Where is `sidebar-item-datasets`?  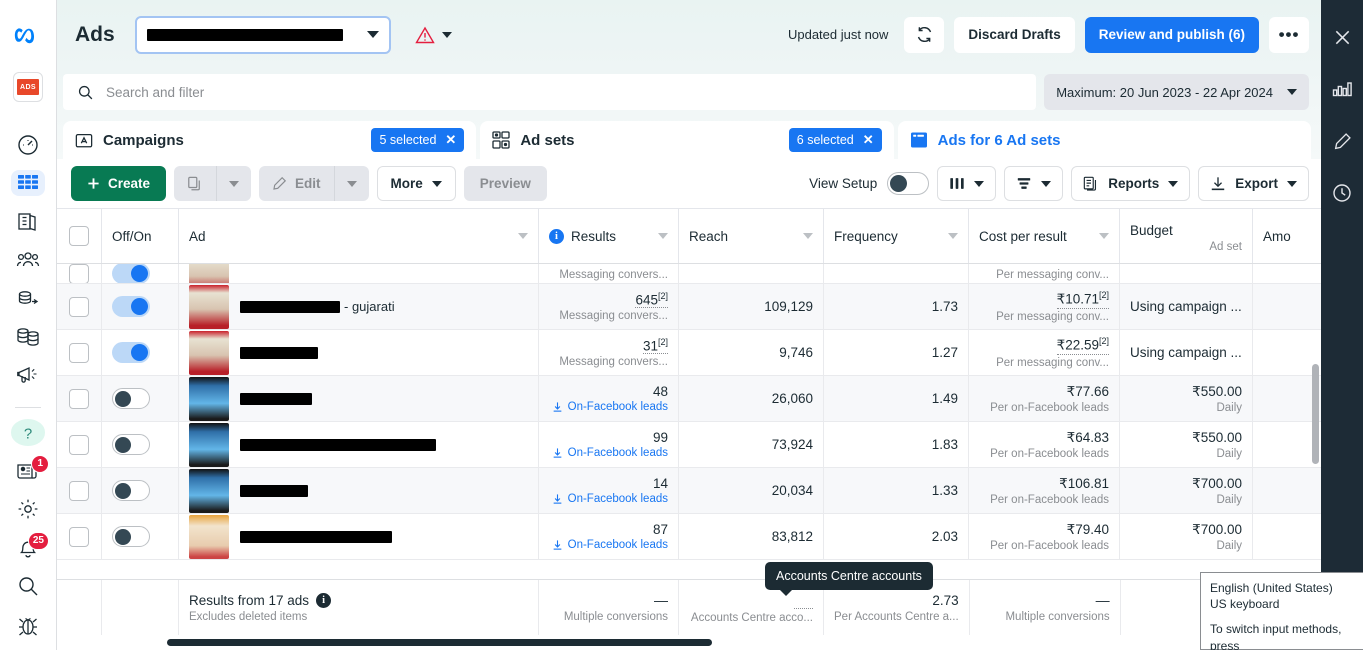 sidebar-item-datasets is located at coordinates (28, 298).